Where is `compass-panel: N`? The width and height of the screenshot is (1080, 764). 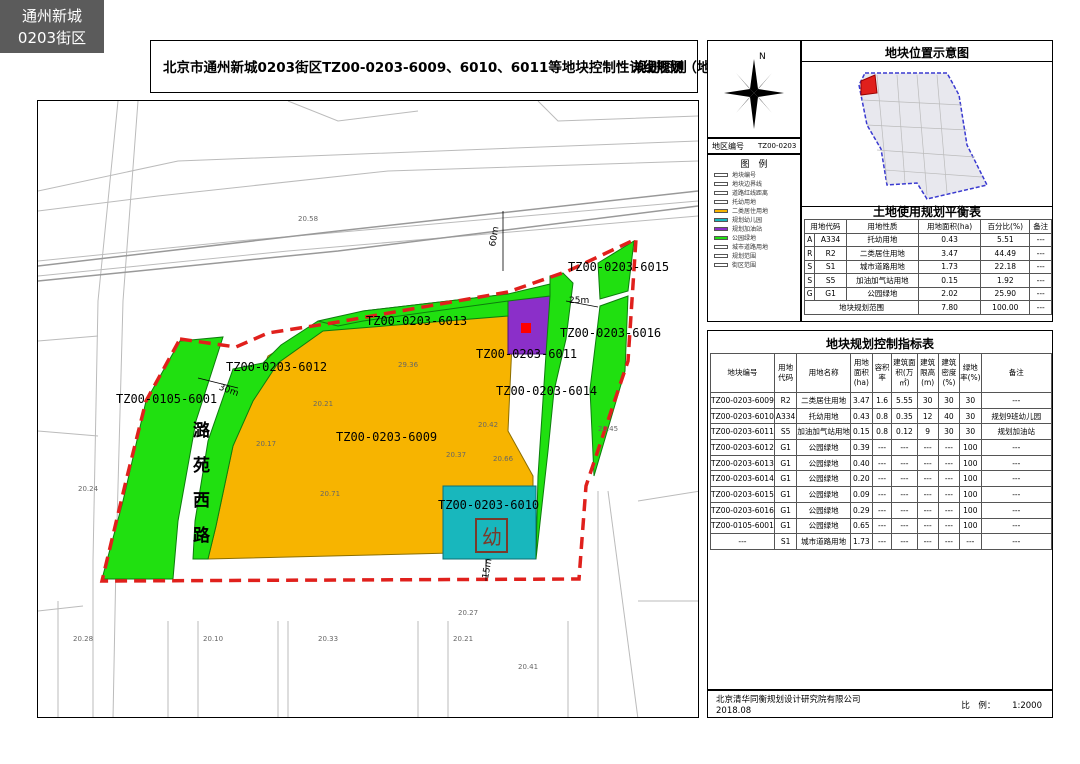
compass-panel: N is located at coordinates (754, 89).